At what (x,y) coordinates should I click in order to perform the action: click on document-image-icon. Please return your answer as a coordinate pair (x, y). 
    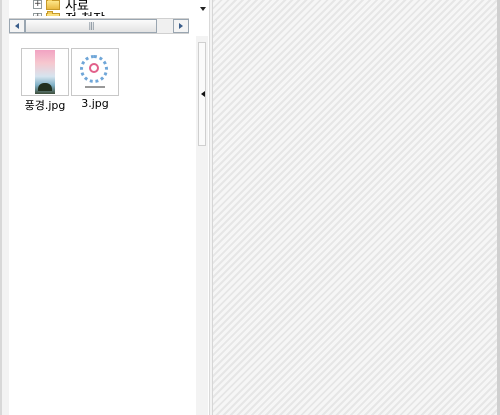
    Looking at the image, I should click on (95, 72).